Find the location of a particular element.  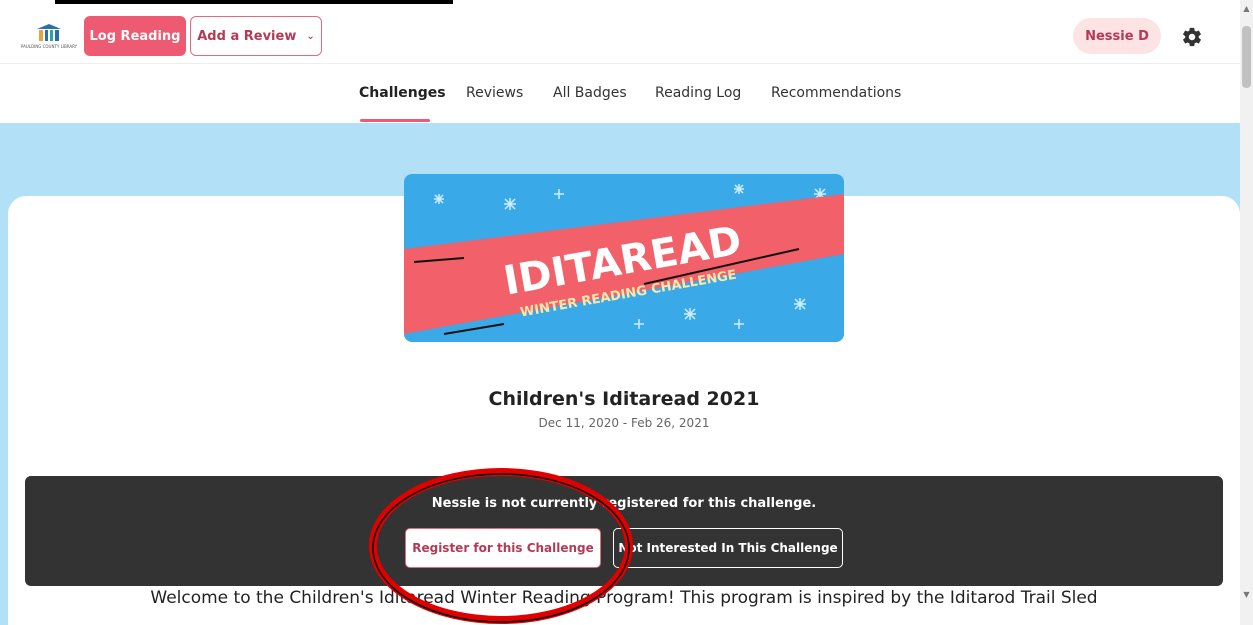

scroll-up-icon: ▲ is located at coordinates (1246, 10).